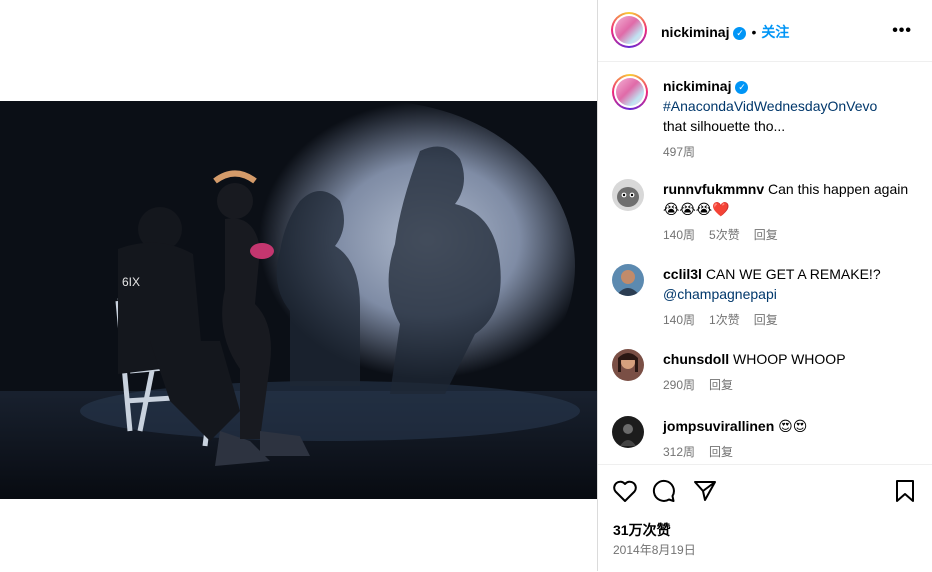 This screenshot has height=572, width=932. I want to click on caption-username: nickiminaj, so click(697, 86).